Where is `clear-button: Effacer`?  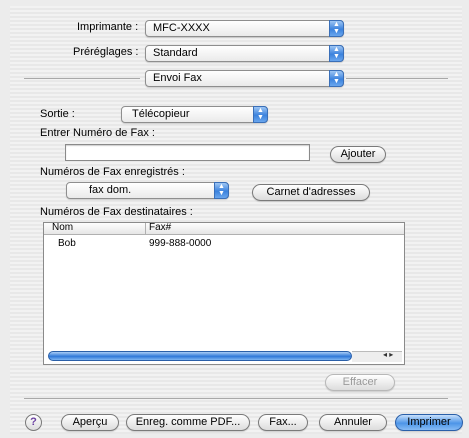
clear-button: Effacer is located at coordinates (360, 382).